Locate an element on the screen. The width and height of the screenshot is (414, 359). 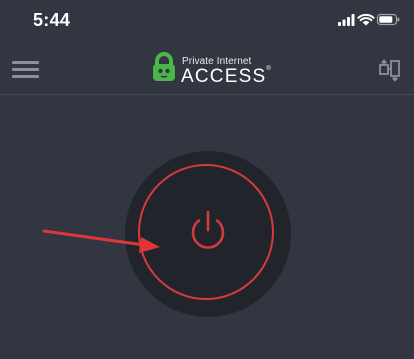
region-switch-icon is located at coordinates (389, 70).